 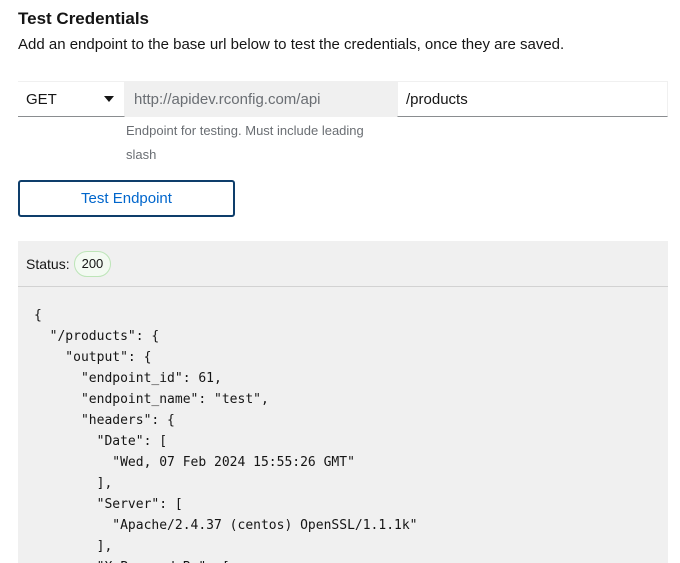 What do you see at coordinates (226, 525) in the screenshot?
I see `json-line: "Apache/2.4.37 (centos) OpenSSL/1.1.1k"` at bounding box center [226, 525].